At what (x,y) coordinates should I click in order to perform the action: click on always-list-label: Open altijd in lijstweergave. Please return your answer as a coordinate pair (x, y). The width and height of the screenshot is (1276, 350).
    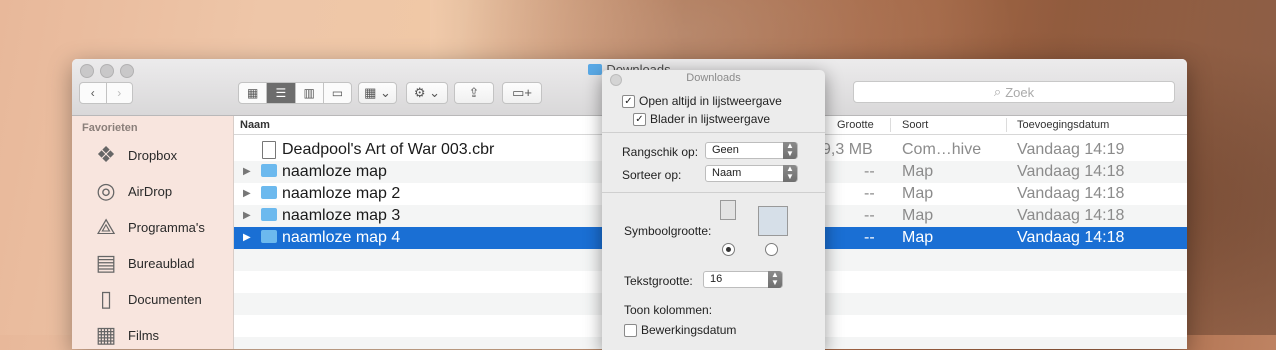
    Looking at the image, I should click on (710, 101).